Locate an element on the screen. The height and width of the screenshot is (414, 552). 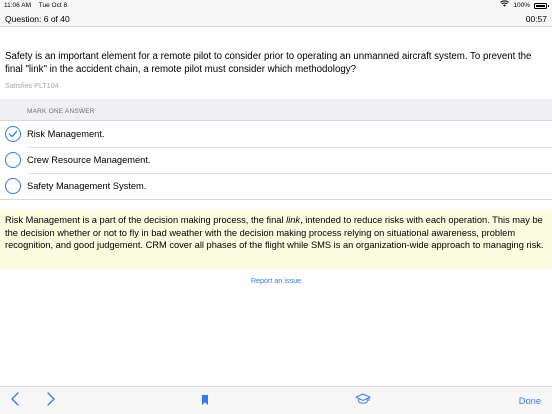
chevron-left-icon is located at coordinates (15, 401).